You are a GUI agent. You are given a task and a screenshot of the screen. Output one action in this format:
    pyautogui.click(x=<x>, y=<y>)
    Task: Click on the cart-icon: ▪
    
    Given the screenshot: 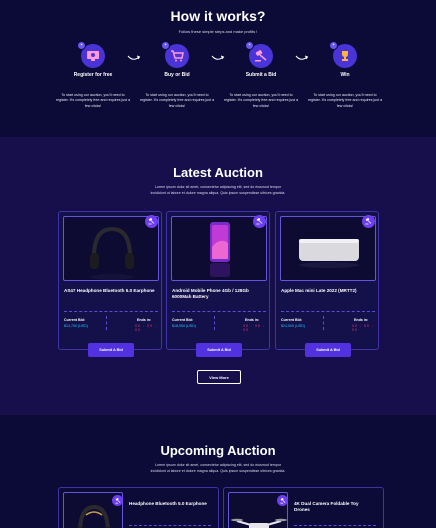 What is the action you would take?
    pyautogui.click(x=175, y=54)
    